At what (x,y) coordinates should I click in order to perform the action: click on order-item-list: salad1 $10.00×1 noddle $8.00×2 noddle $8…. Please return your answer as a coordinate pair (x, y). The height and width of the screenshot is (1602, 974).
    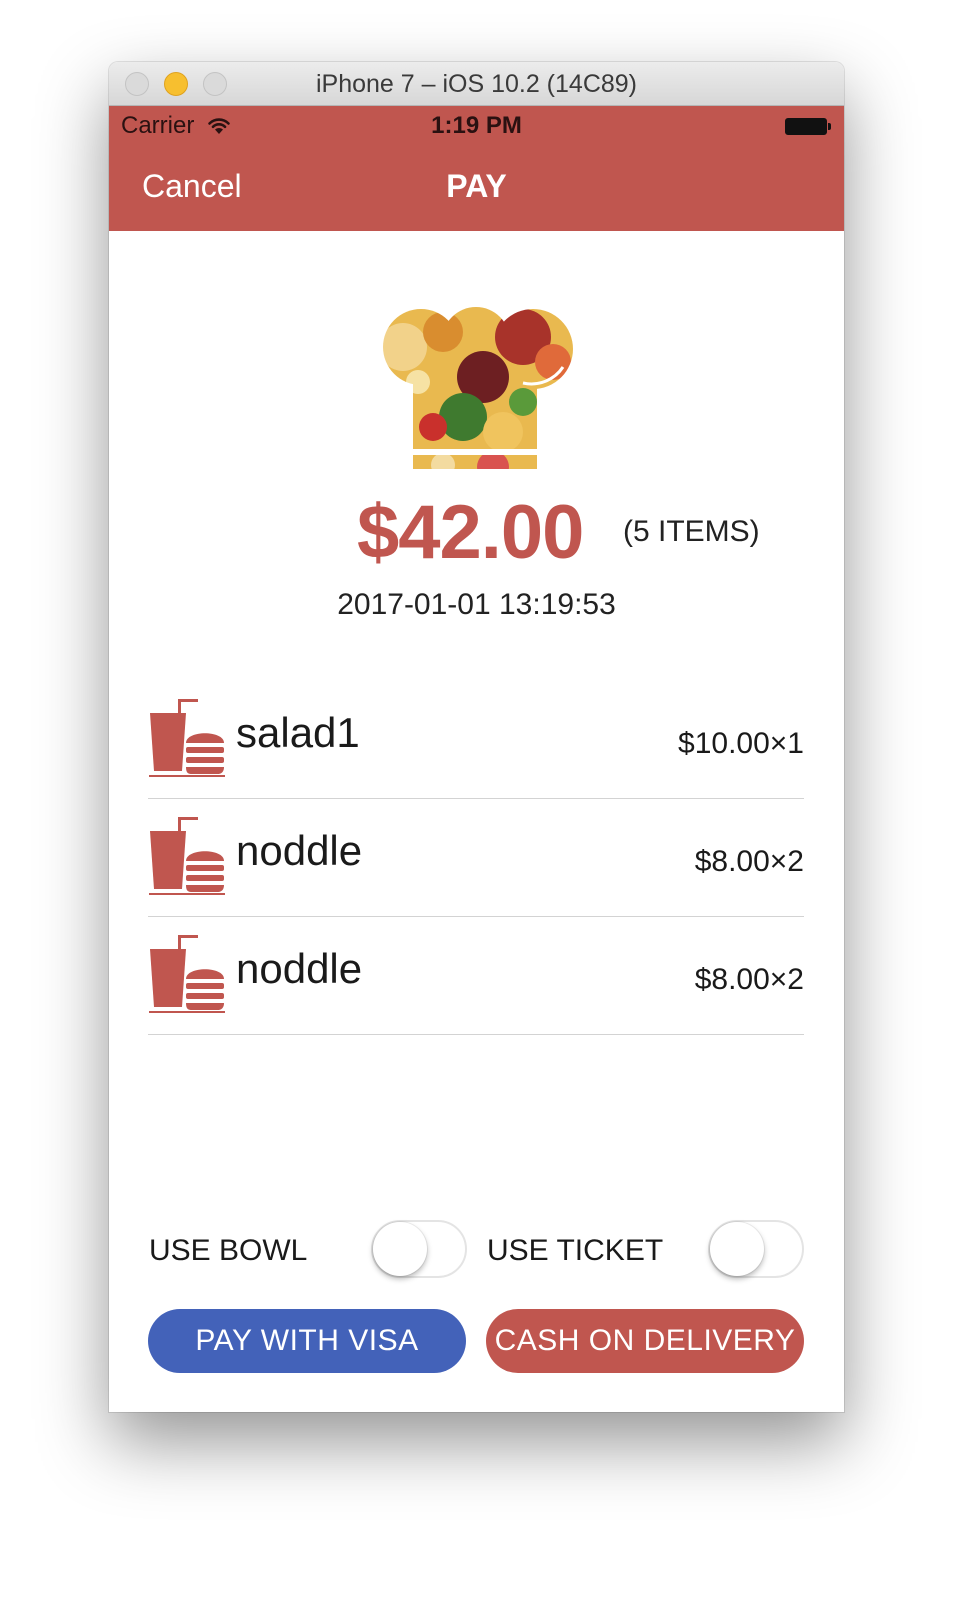
    Looking at the image, I should click on (476, 858).